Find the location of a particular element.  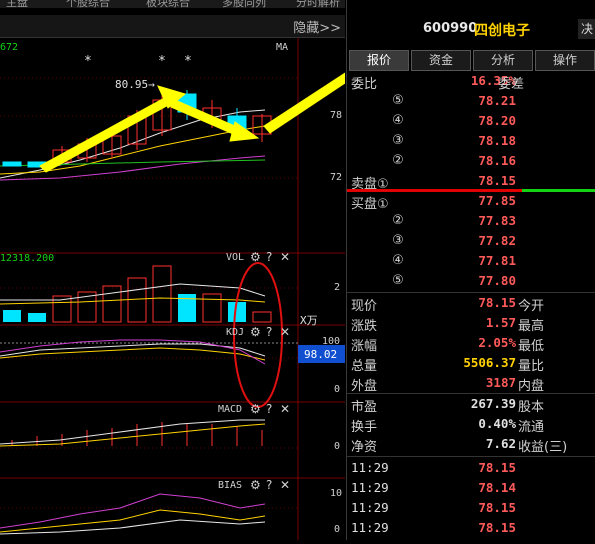

quote-row-outer: 外盘 3187 内盘 is located at coordinates (471, 383).